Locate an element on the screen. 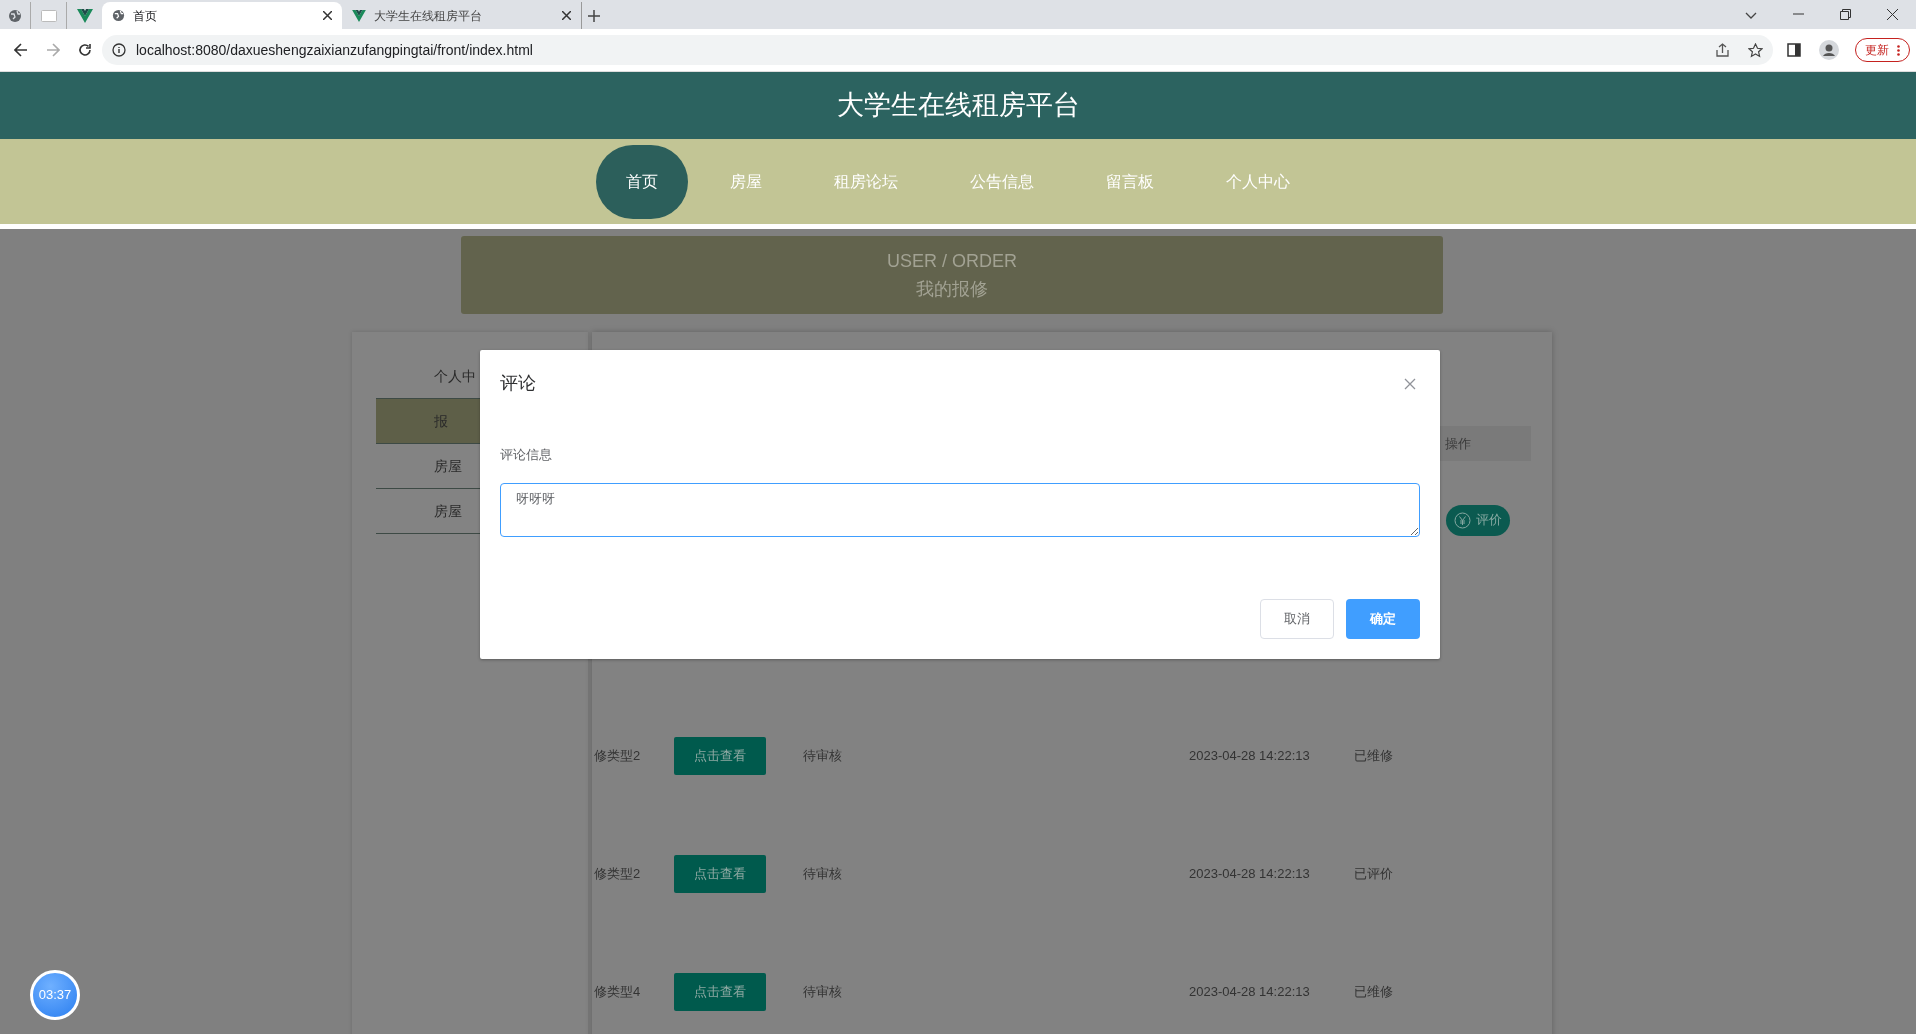  back-icon is located at coordinates (21, 50).